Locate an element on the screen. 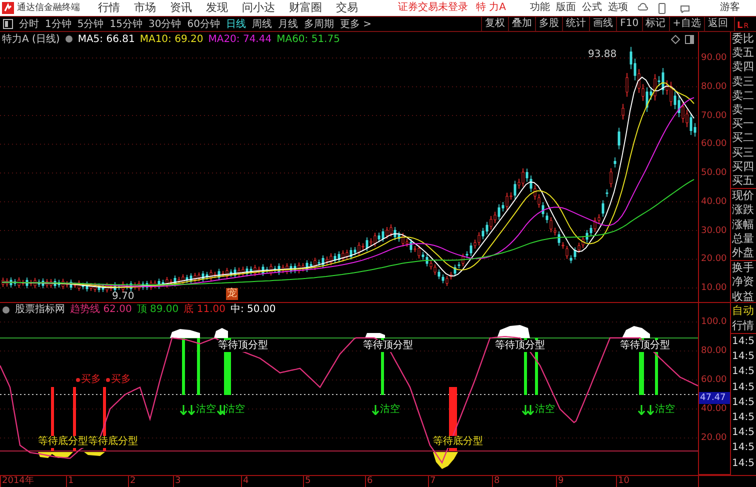  period-tab: 月线 is located at coordinates (288, 24).